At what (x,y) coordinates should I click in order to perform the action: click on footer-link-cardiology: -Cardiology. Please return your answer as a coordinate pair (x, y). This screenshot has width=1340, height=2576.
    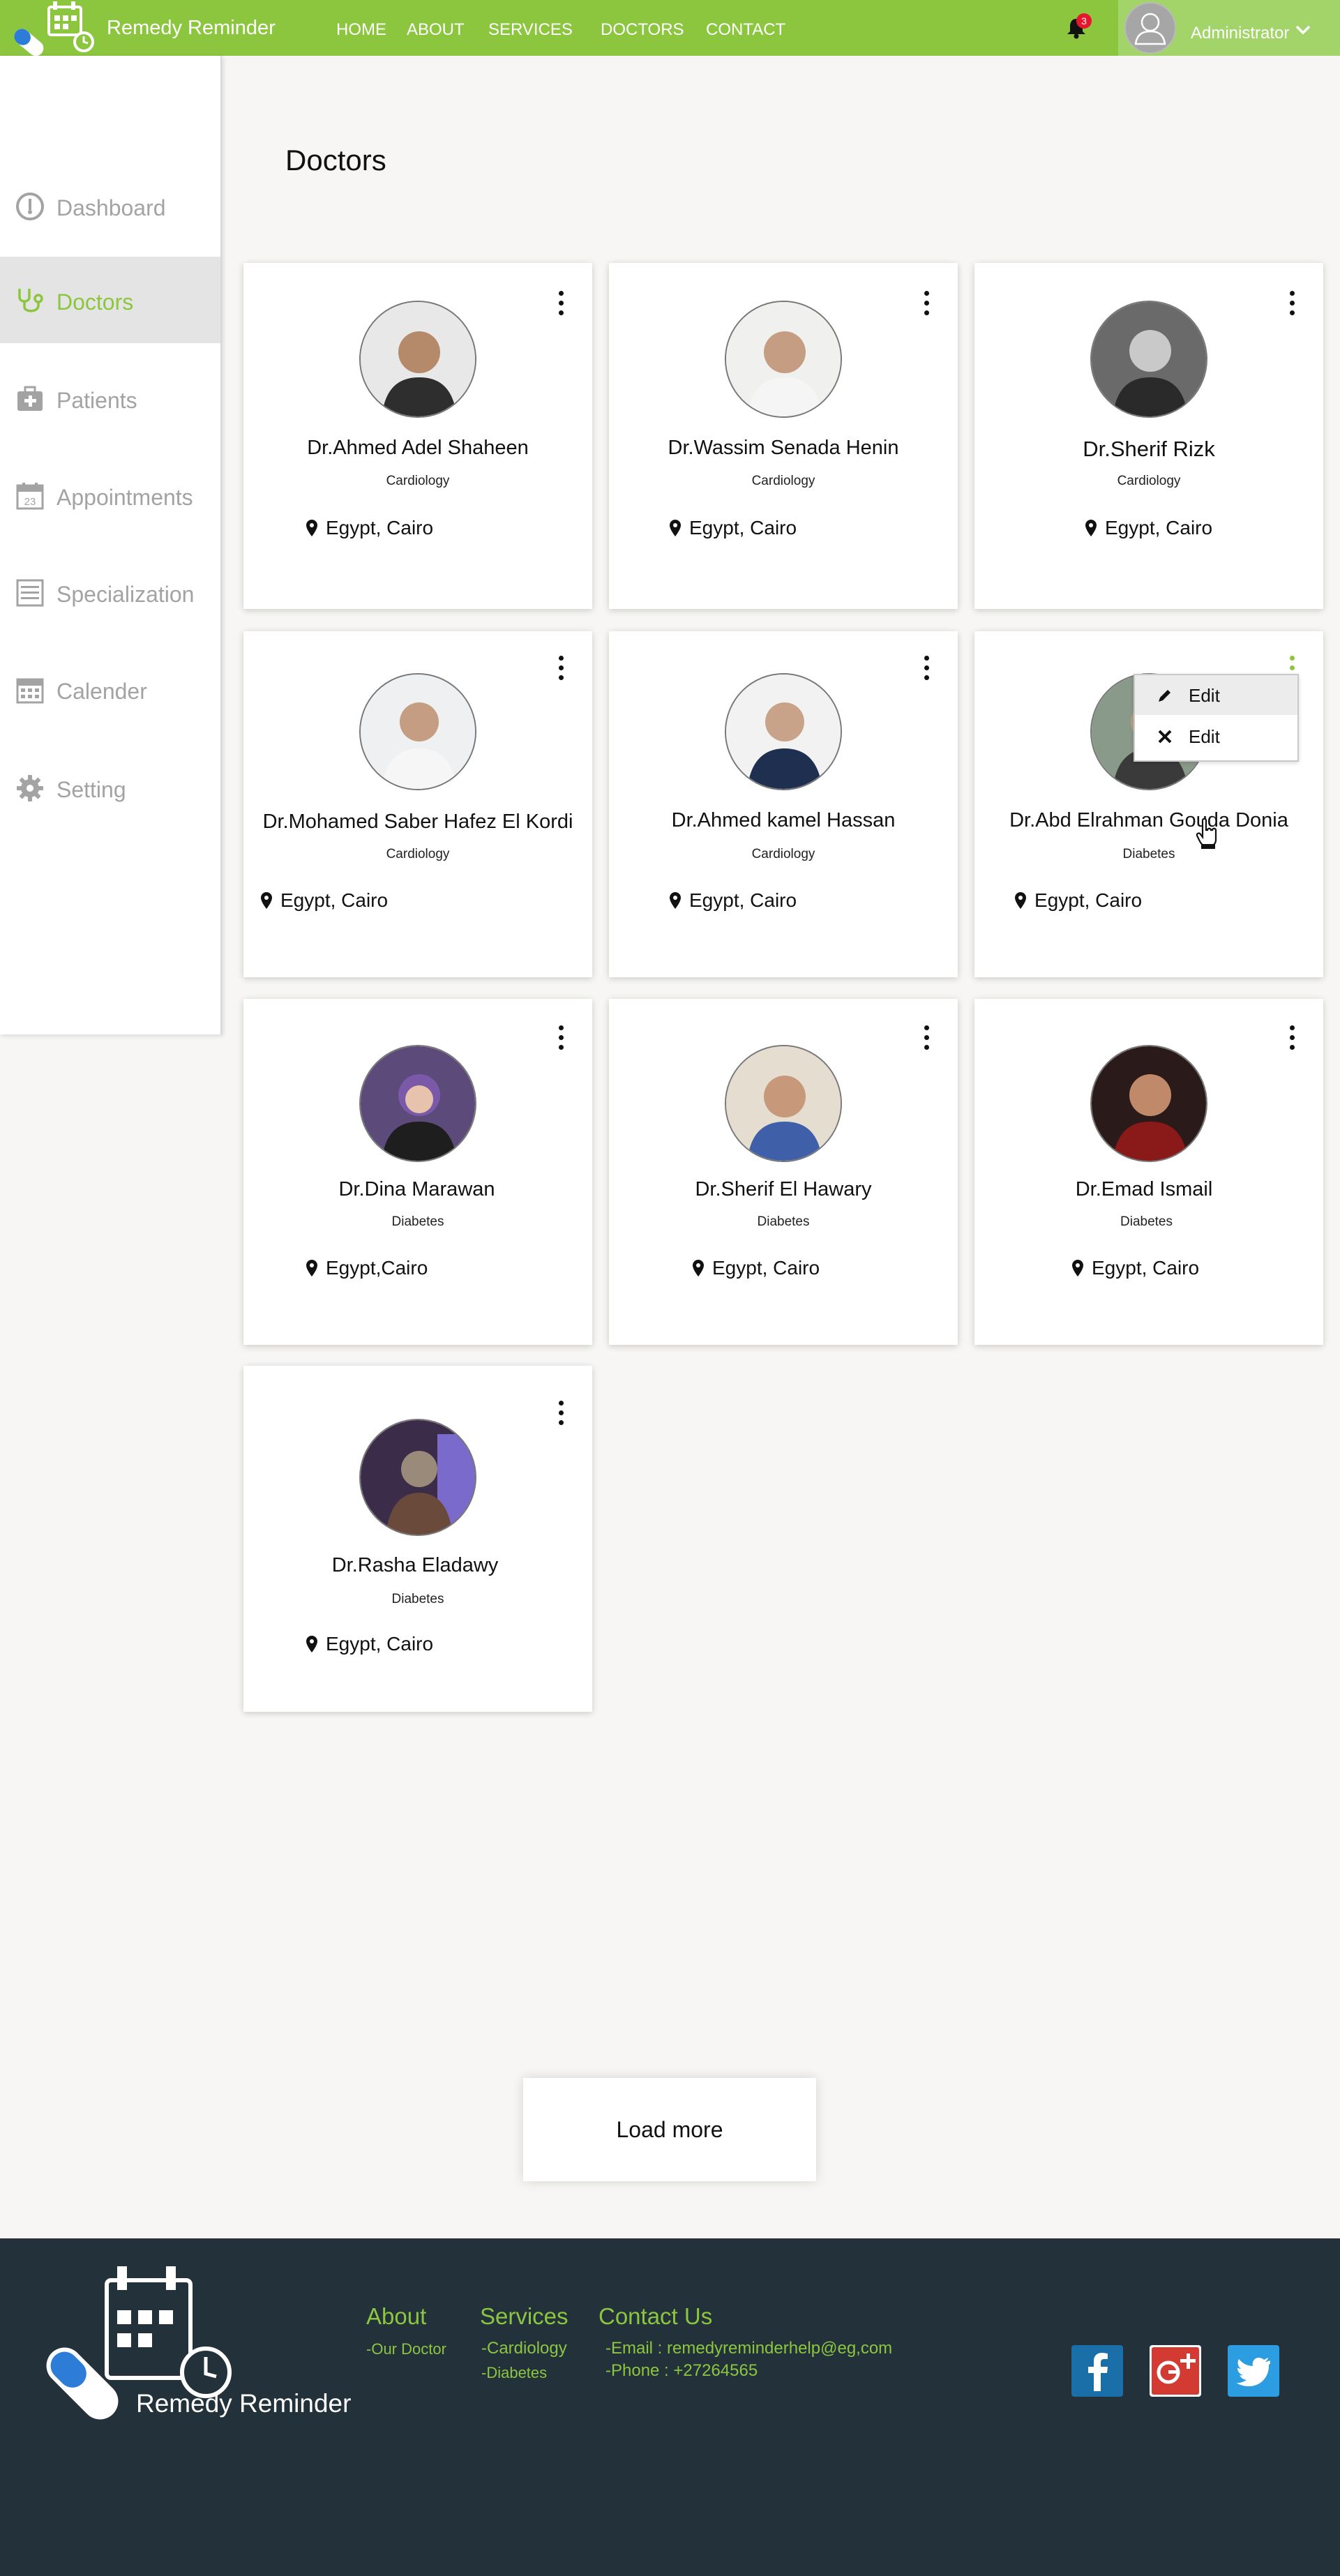
    Looking at the image, I should click on (524, 2348).